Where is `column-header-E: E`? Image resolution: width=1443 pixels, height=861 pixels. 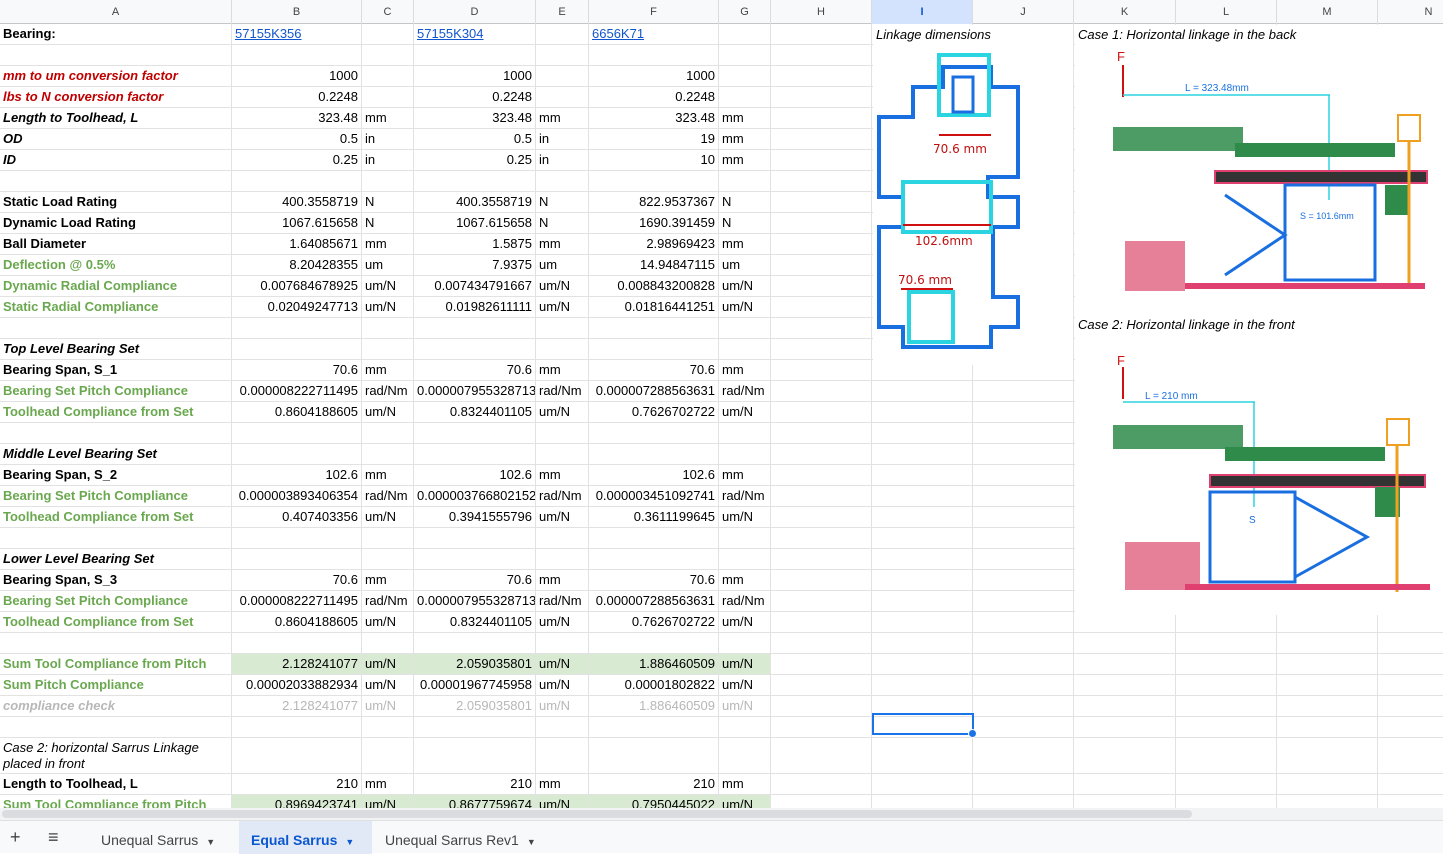 column-header-E: E is located at coordinates (562, 12).